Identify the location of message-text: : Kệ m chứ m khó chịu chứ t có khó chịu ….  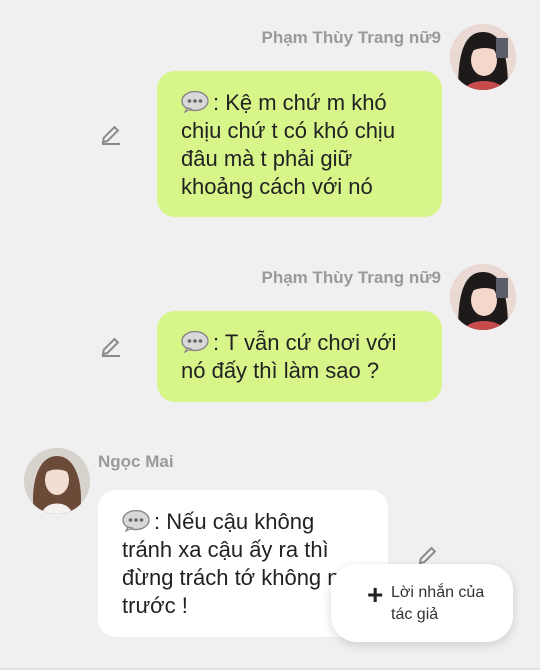
(288, 144).